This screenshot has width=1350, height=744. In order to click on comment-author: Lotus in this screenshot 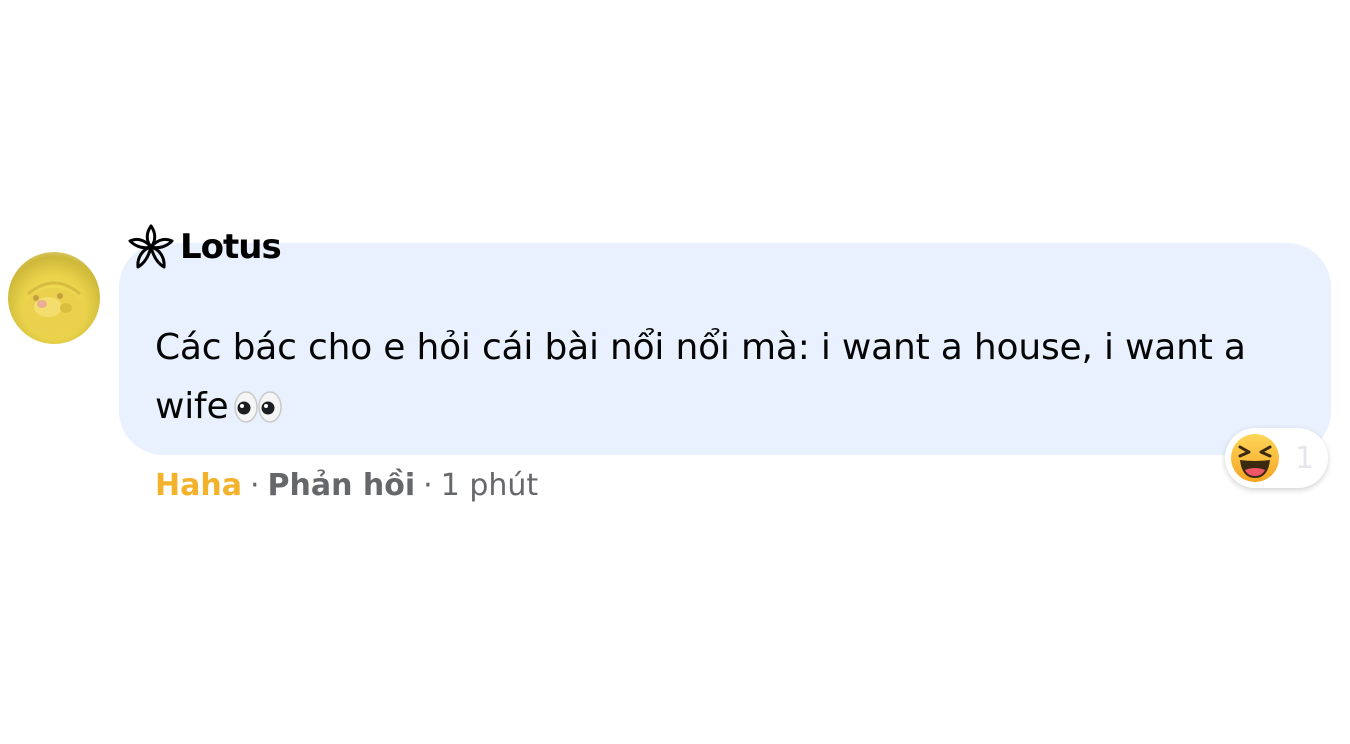, I will do `click(204, 247)`.